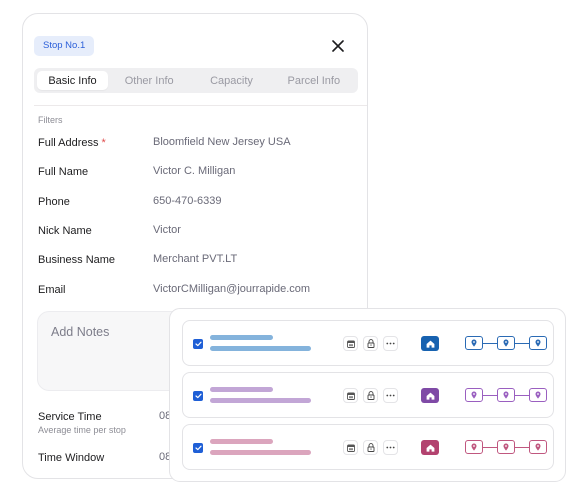 Image resolution: width=570 pixels, height=501 pixels. Describe the element at coordinates (222, 142) in the screenshot. I see `field-value: Bloomfield New Jersey USA` at that location.